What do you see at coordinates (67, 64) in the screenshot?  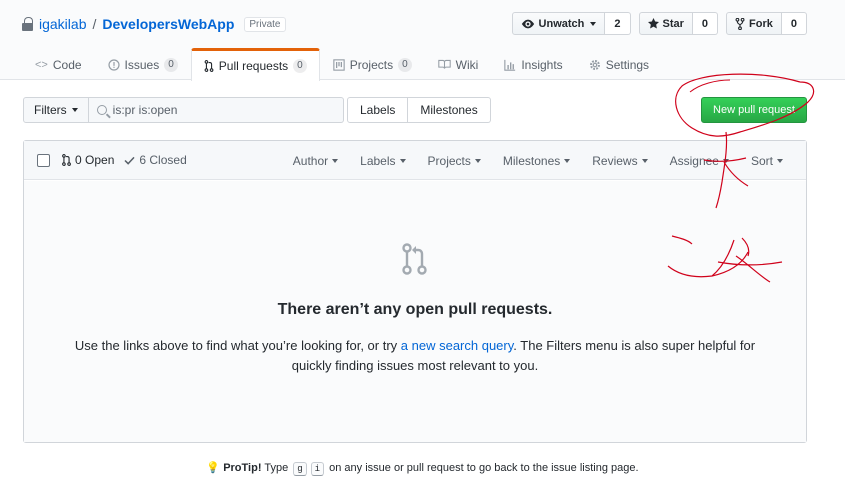 I see `tab-code-label: Code` at bounding box center [67, 64].